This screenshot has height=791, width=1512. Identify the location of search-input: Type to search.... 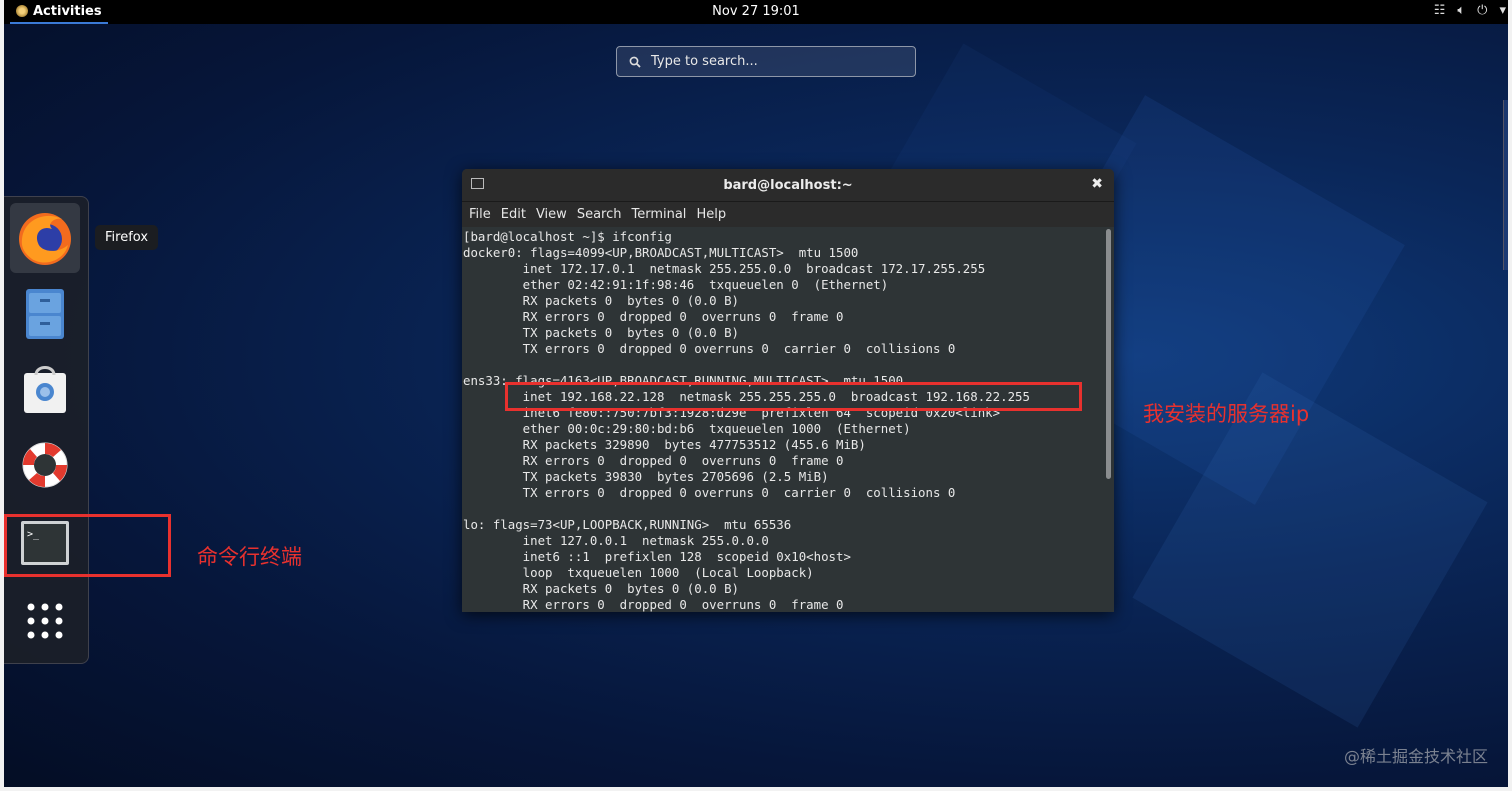
(766, 61).